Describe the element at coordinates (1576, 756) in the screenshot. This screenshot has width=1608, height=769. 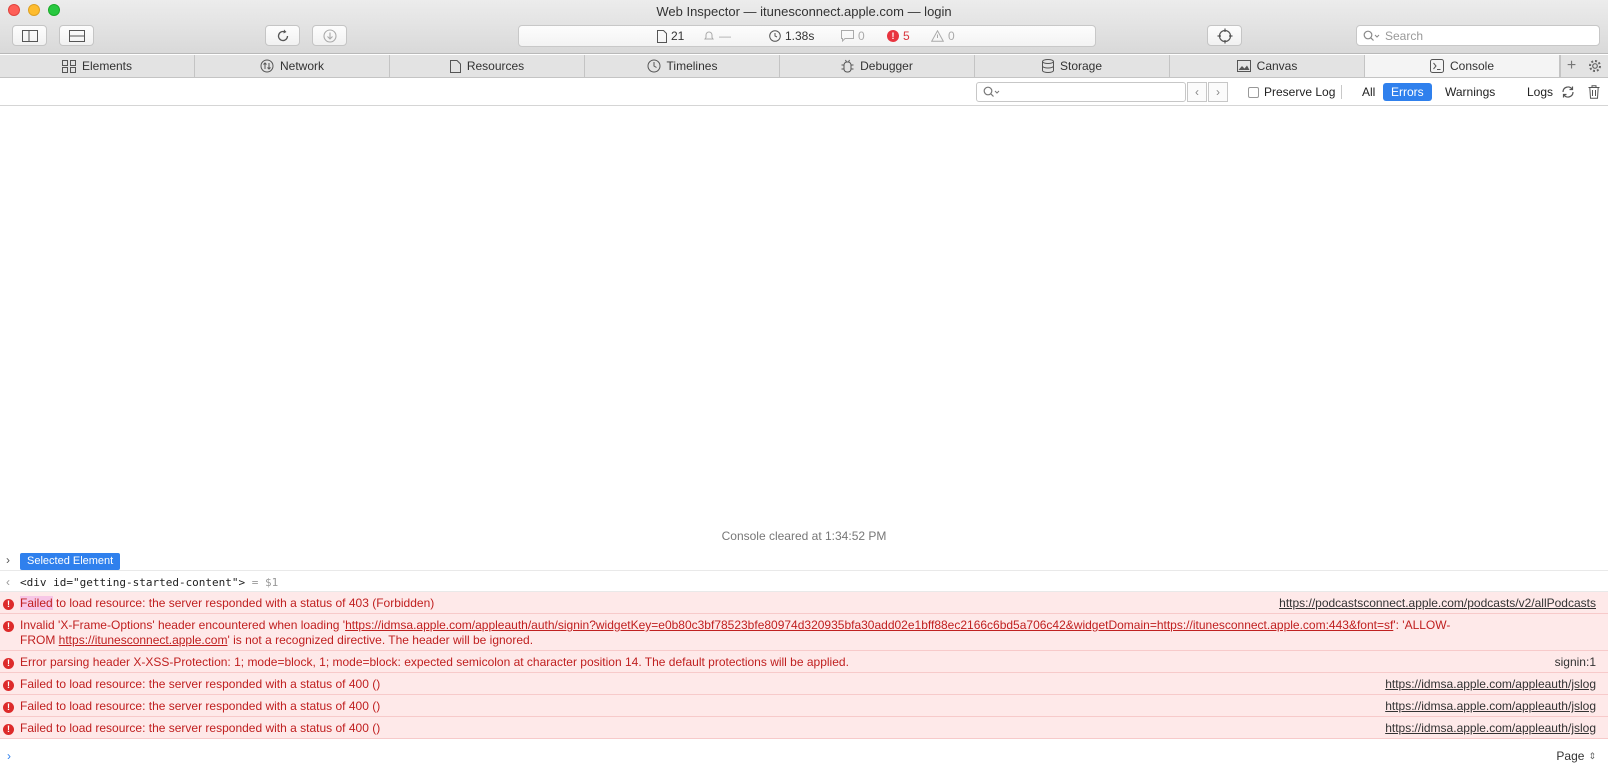
I see `execution-context-selector: Page ⇕` at that location.